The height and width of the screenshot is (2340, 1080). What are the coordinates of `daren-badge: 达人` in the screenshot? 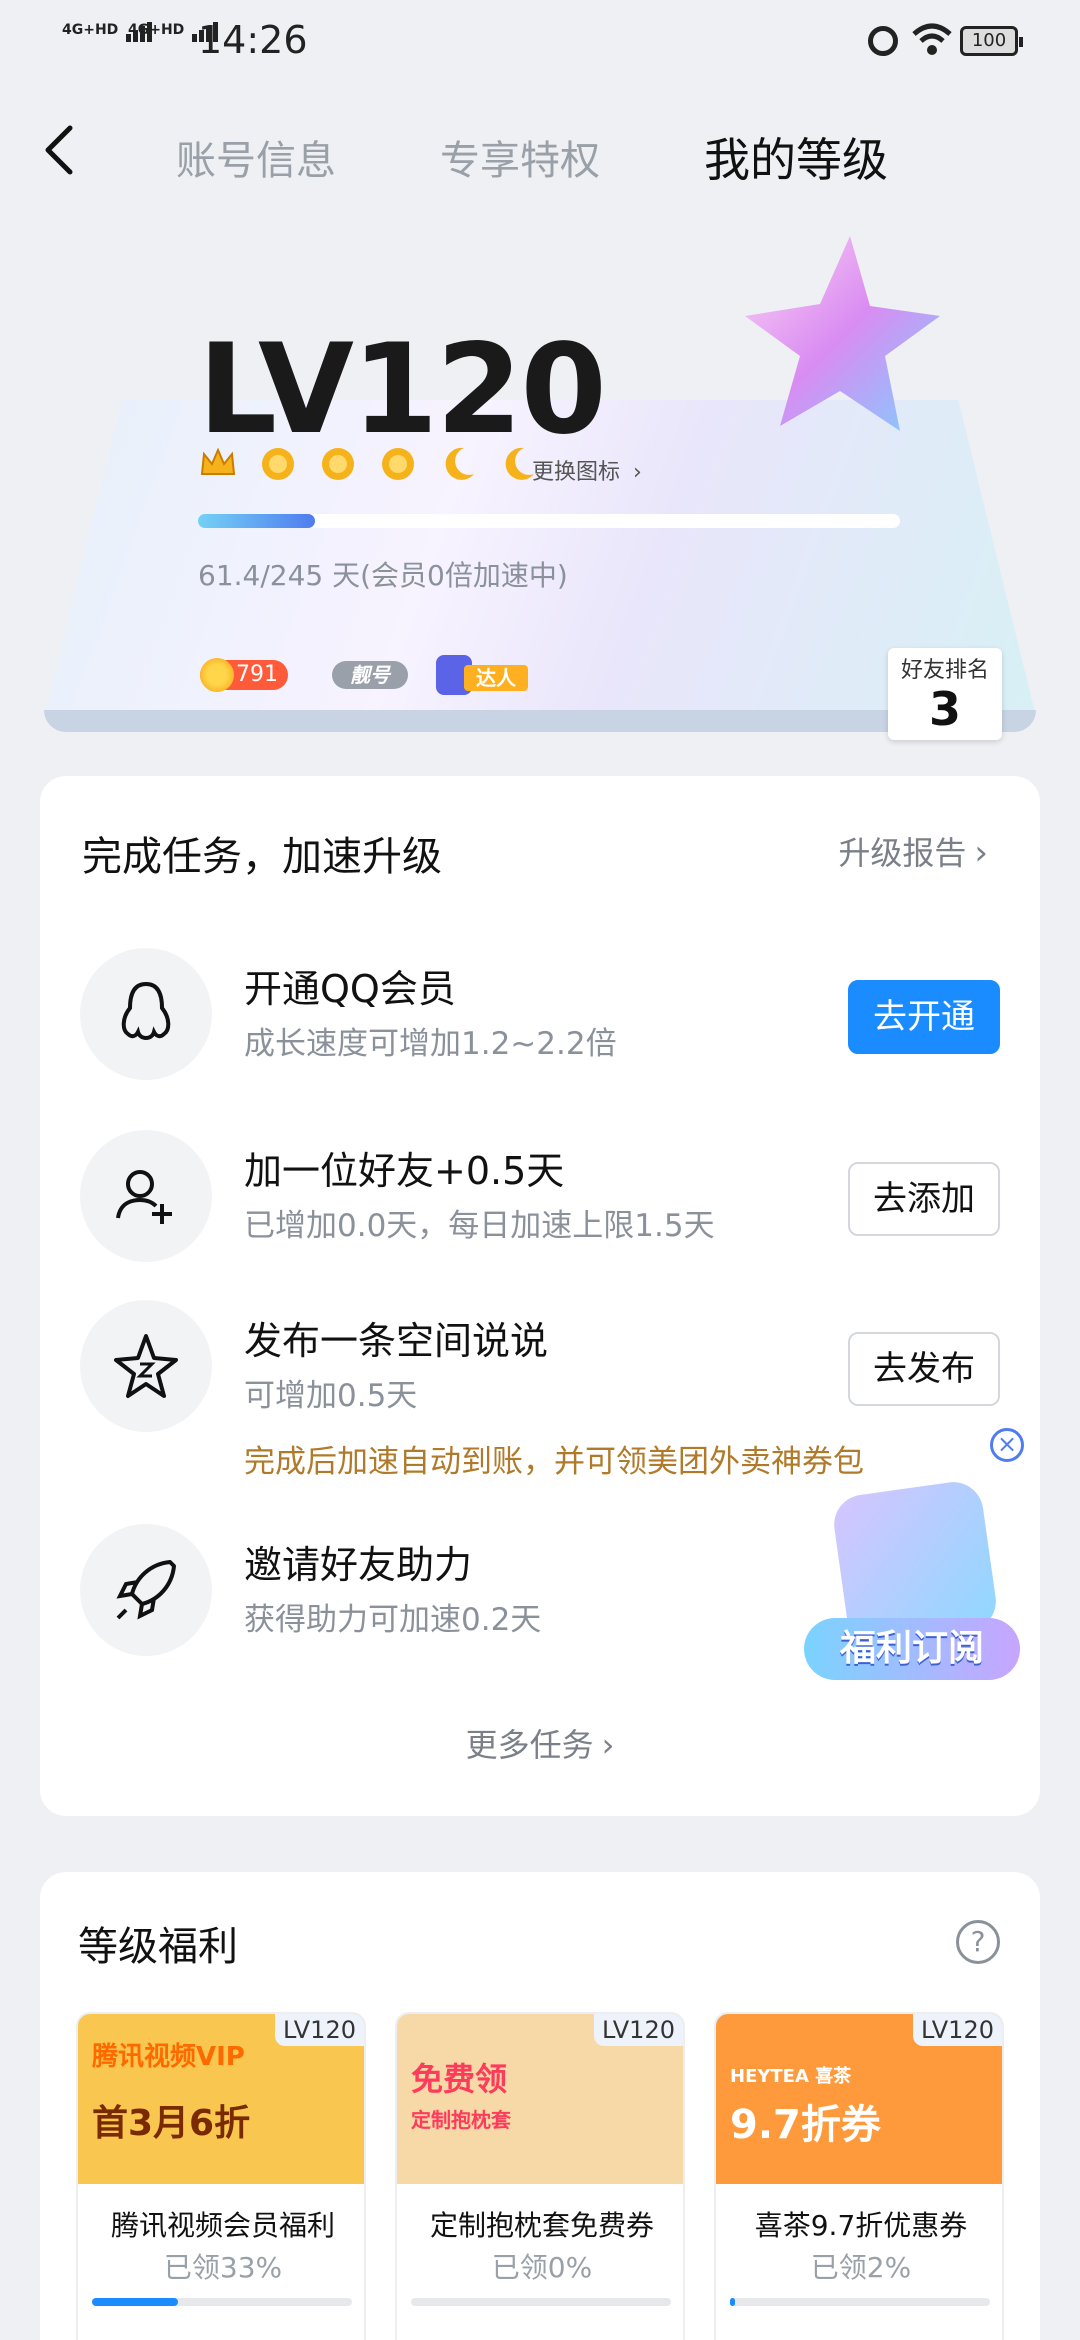 It's located at (478, 675).